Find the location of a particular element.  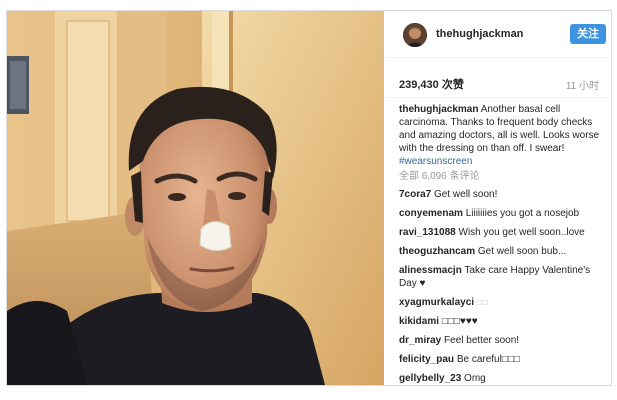

follow-button: 关注 is located at coordinates (588, 34).